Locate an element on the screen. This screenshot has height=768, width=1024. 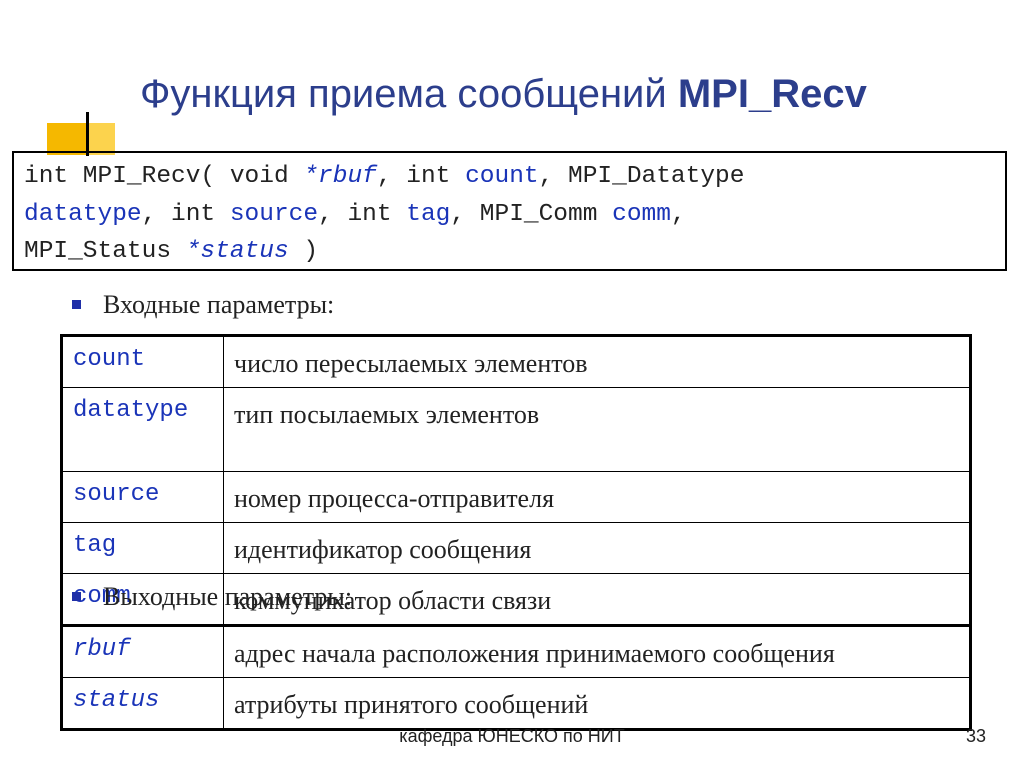
sig-param-tag: tag is located at coordinates (428, 214).